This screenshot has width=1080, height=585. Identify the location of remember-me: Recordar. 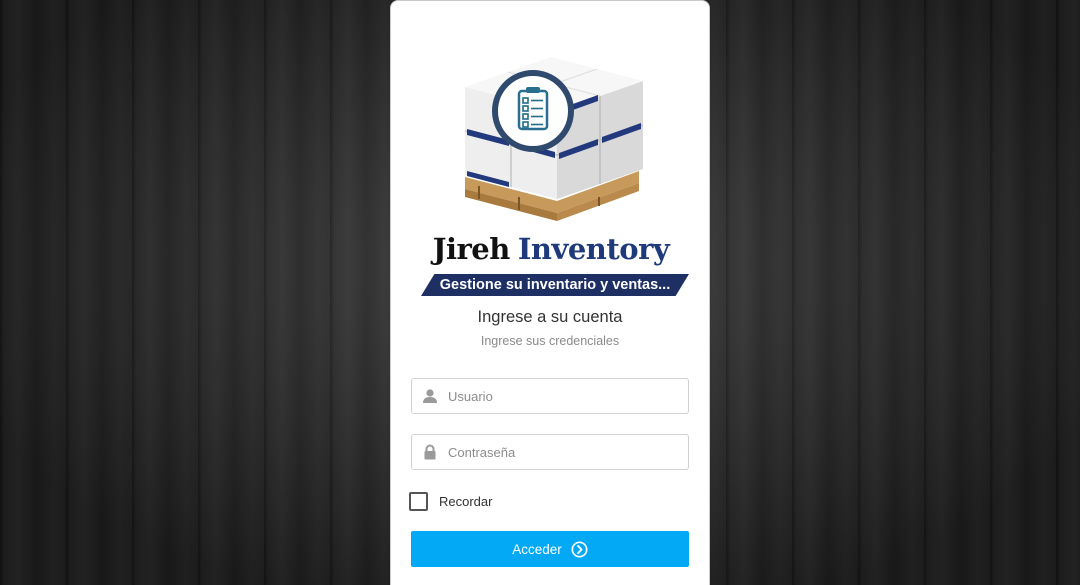
(450, 501).